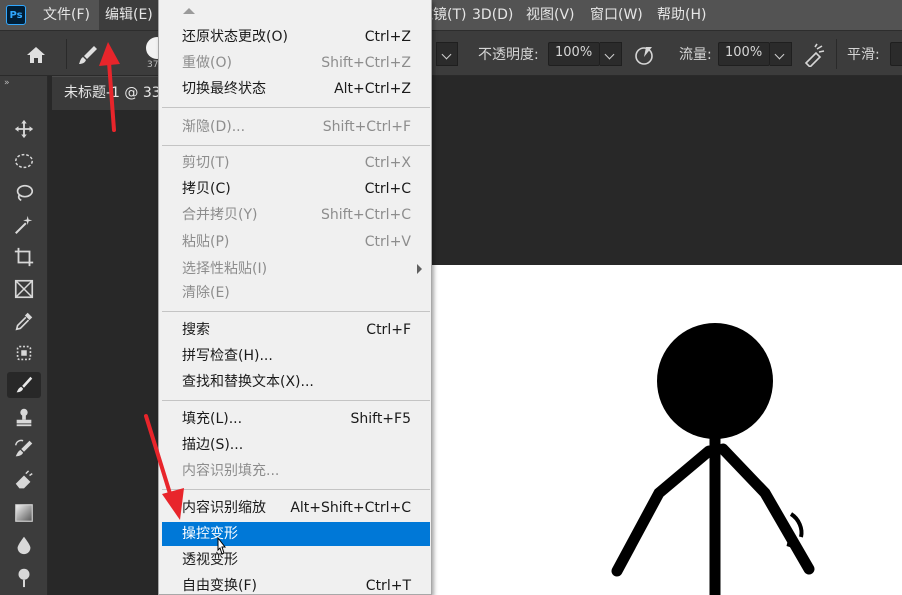  What do you see at coordinates (24, 335) in the screenshot?
I see `tools-panel: »` at bounding box center [24, 335].